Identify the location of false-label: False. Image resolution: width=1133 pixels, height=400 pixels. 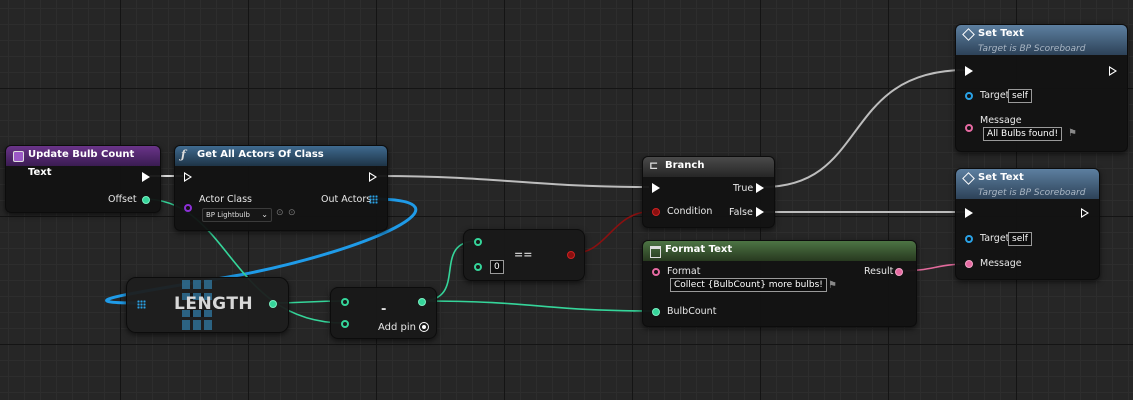
(741, 212).